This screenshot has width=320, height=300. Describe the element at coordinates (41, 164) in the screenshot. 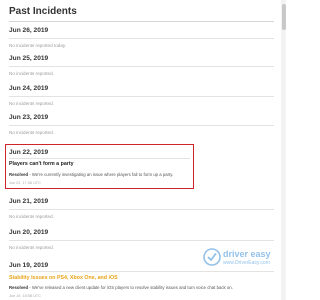

I see `incident-title-link: Players can't form a party` at that location.